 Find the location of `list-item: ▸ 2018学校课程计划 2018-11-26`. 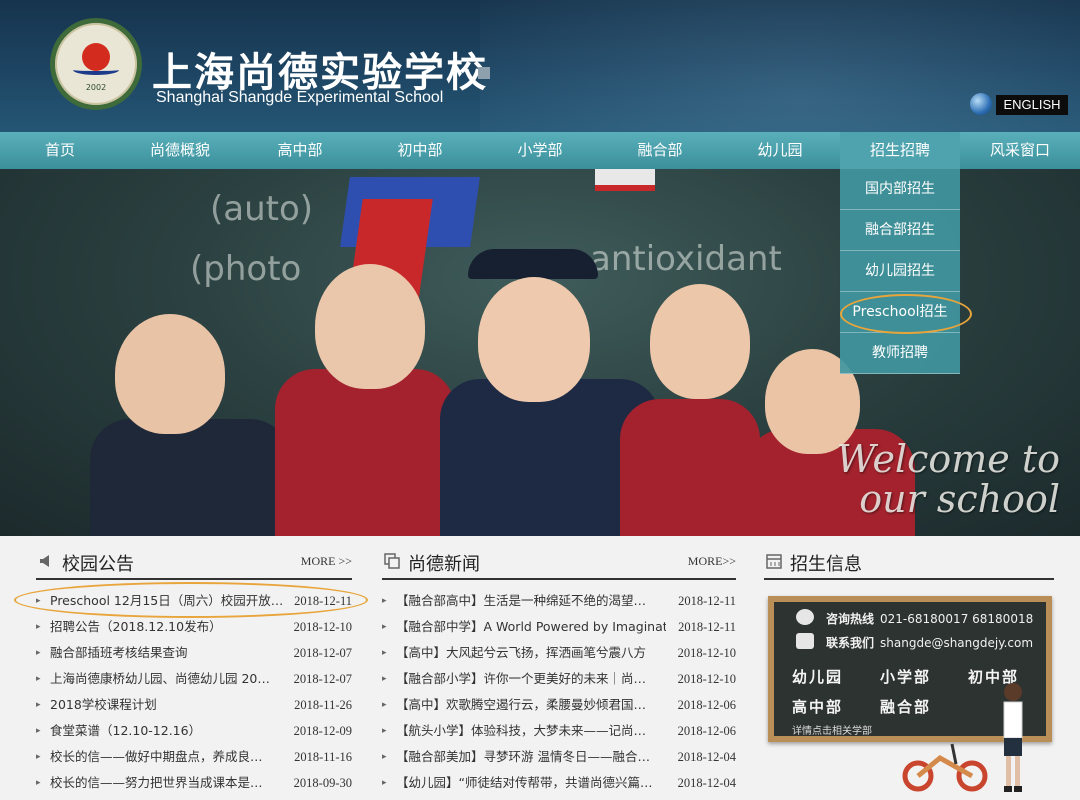

list-item: ▸ 2018学校课程计划 2018-11-26 is located at coordinates (194, 705).